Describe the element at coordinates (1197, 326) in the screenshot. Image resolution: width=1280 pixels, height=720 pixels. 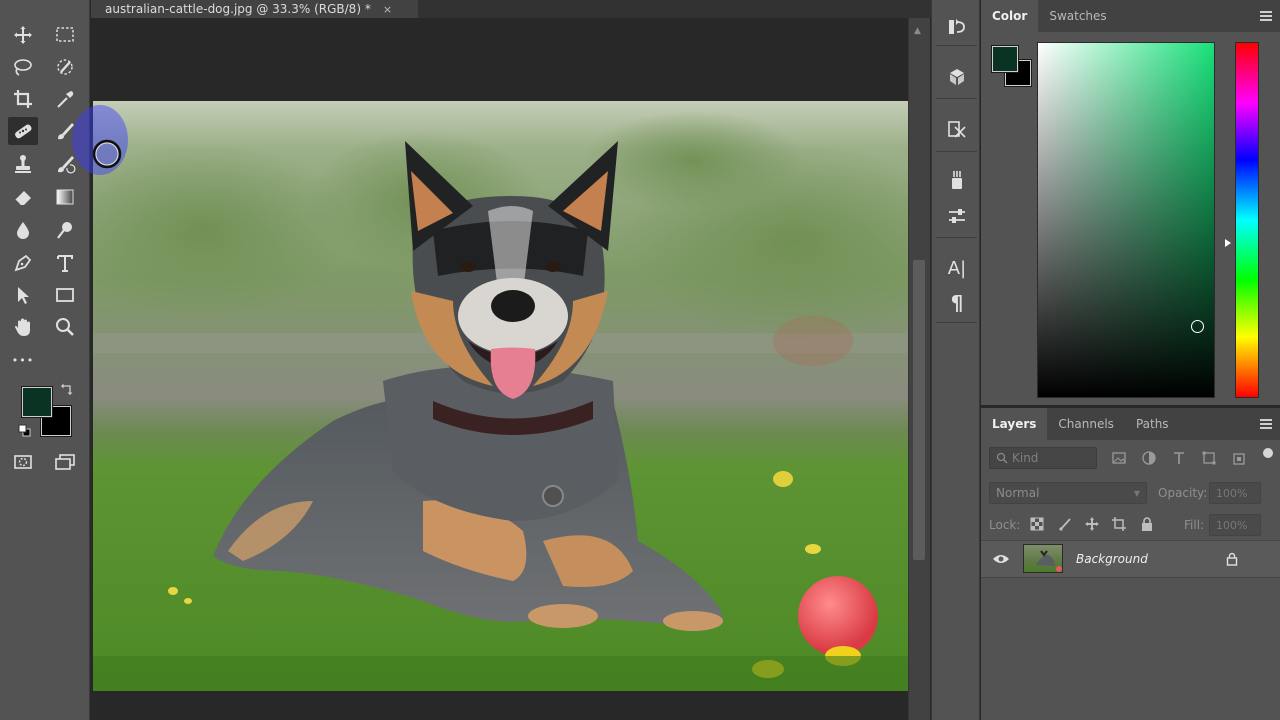
I see `color-picker-cursor` at that location.